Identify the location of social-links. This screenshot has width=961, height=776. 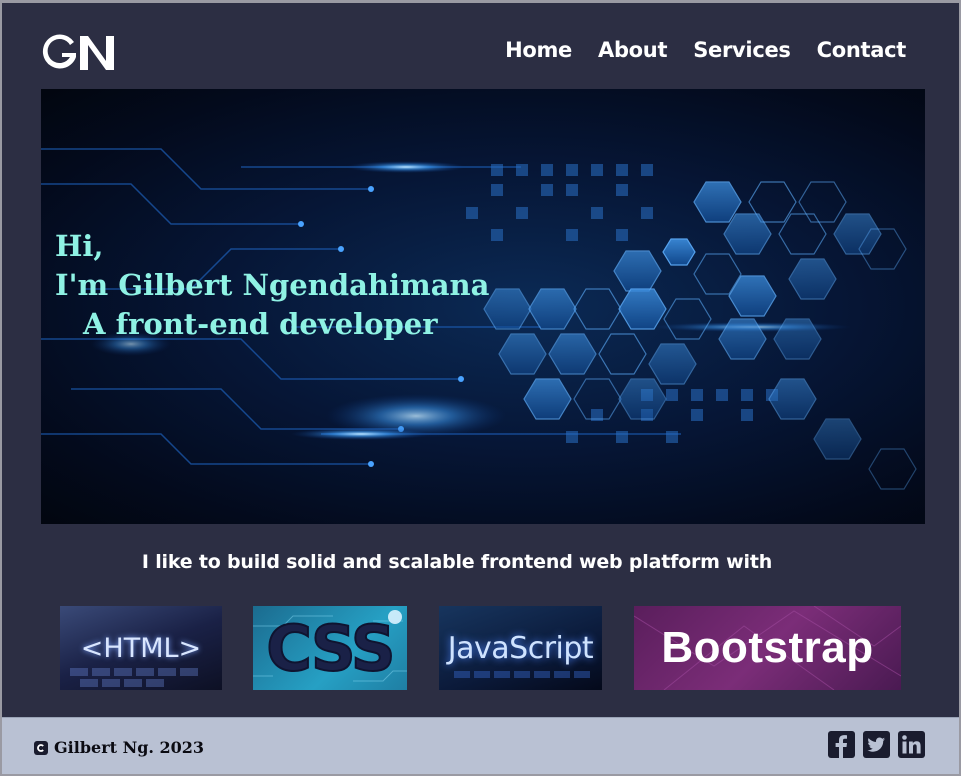
(876, 744).